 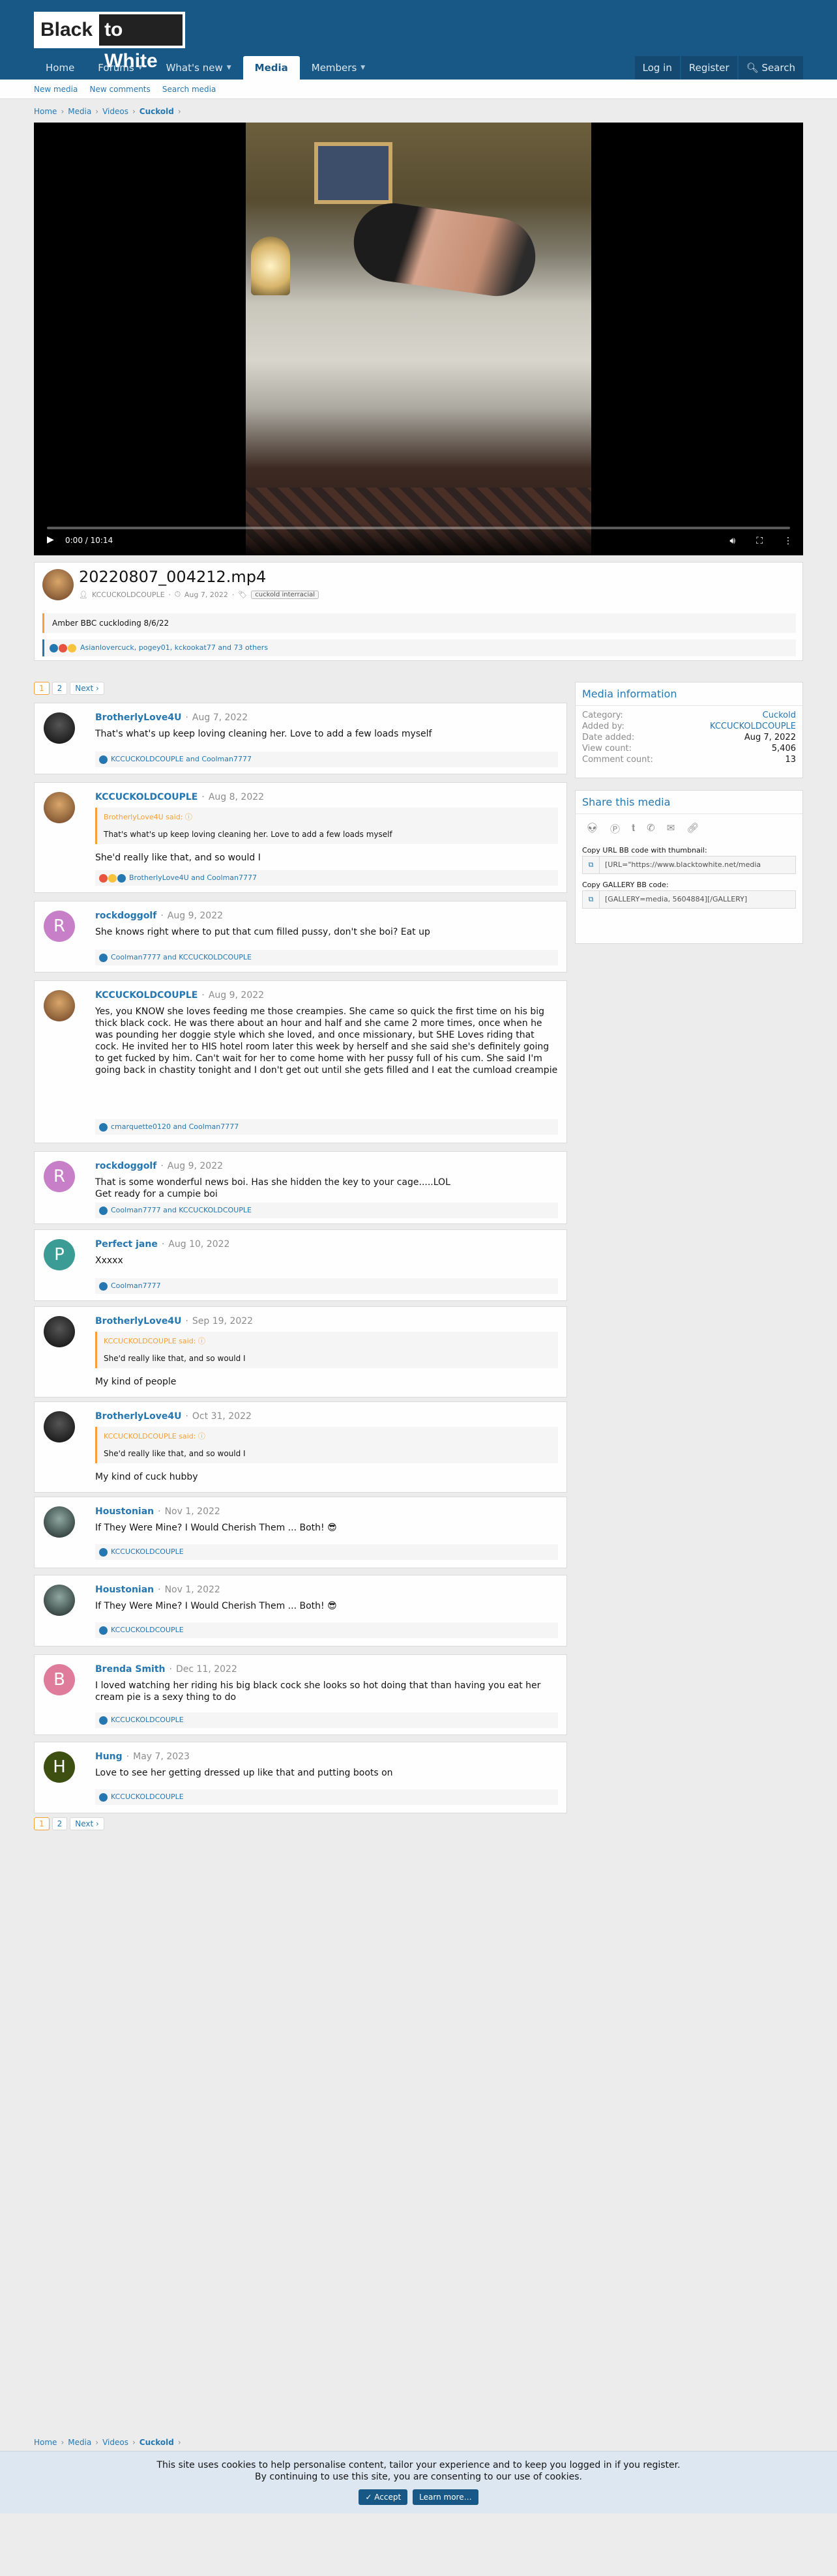 What do you see at coordinates (651, 829) in the screenshot?
I see `whatsapp-icon: ✆` at bounding box center [651, 829].